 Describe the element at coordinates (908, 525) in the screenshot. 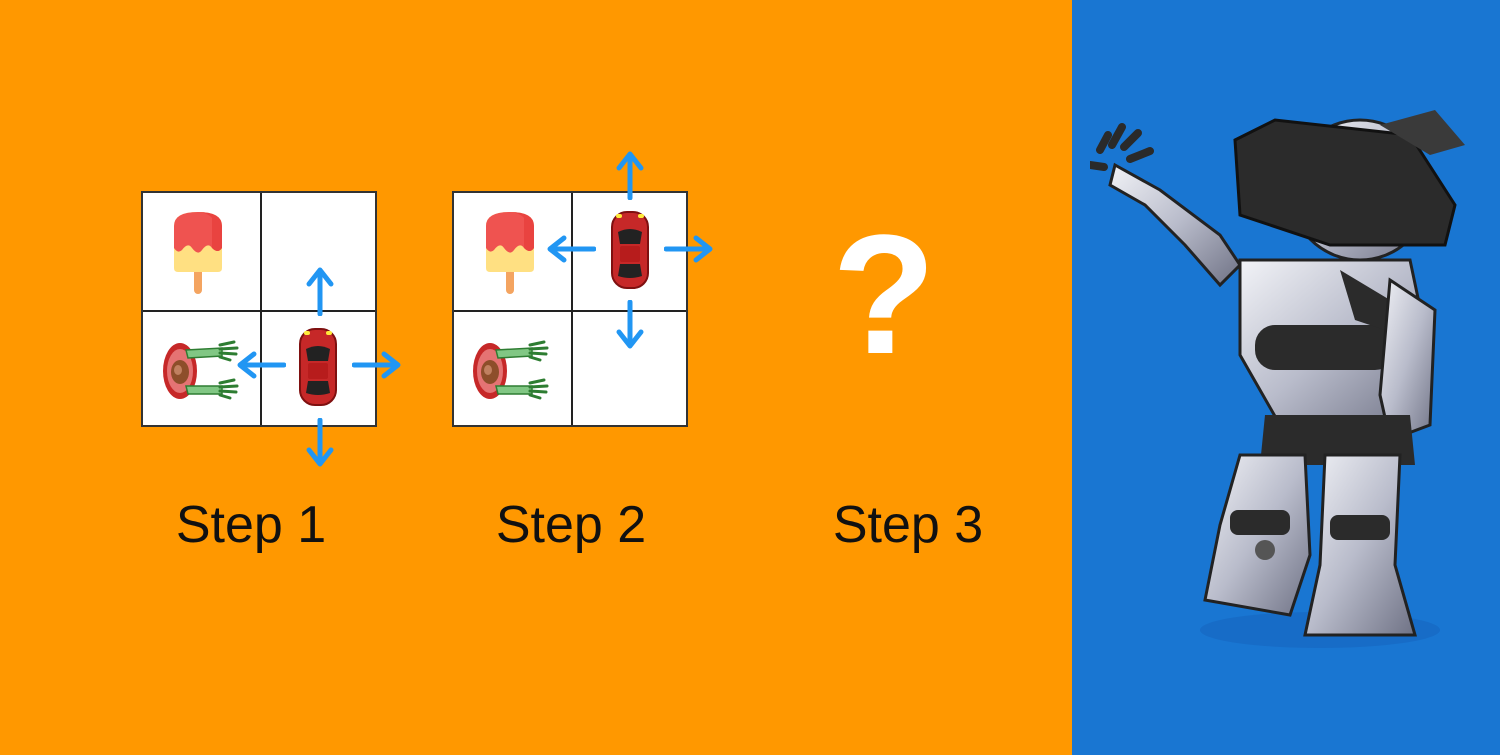

I see `step3-label: Step 3` at that location.